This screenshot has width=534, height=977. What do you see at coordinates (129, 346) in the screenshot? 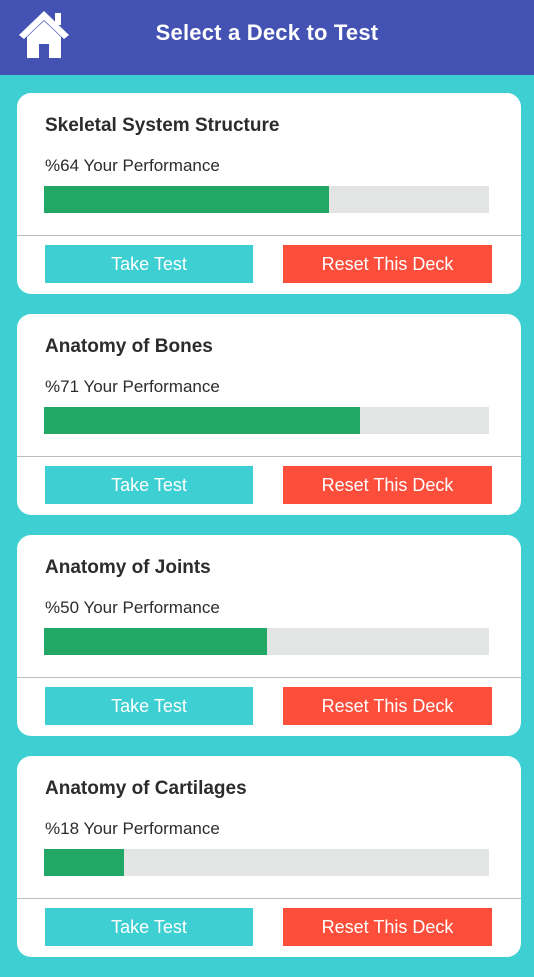
I see `deck-title: Anatomy of Bones` at bounding box center [129, 346].